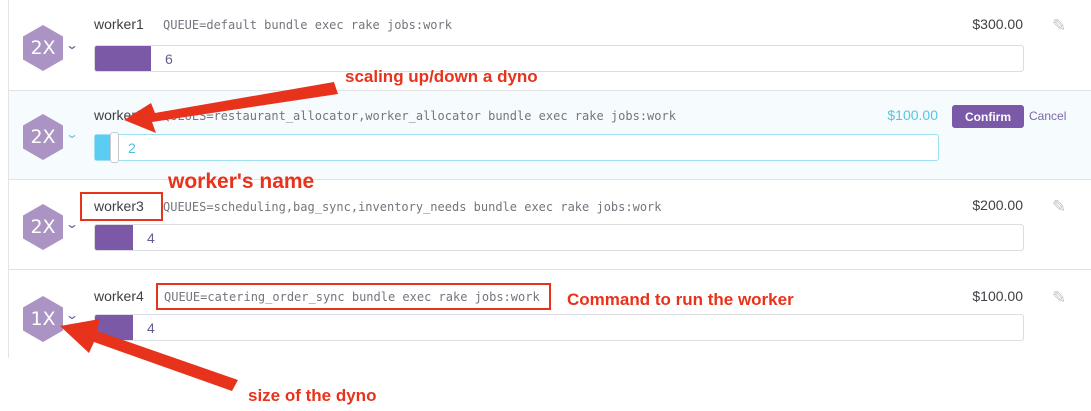  I want to click on arrow-to-size-badge, so click(149, 355).